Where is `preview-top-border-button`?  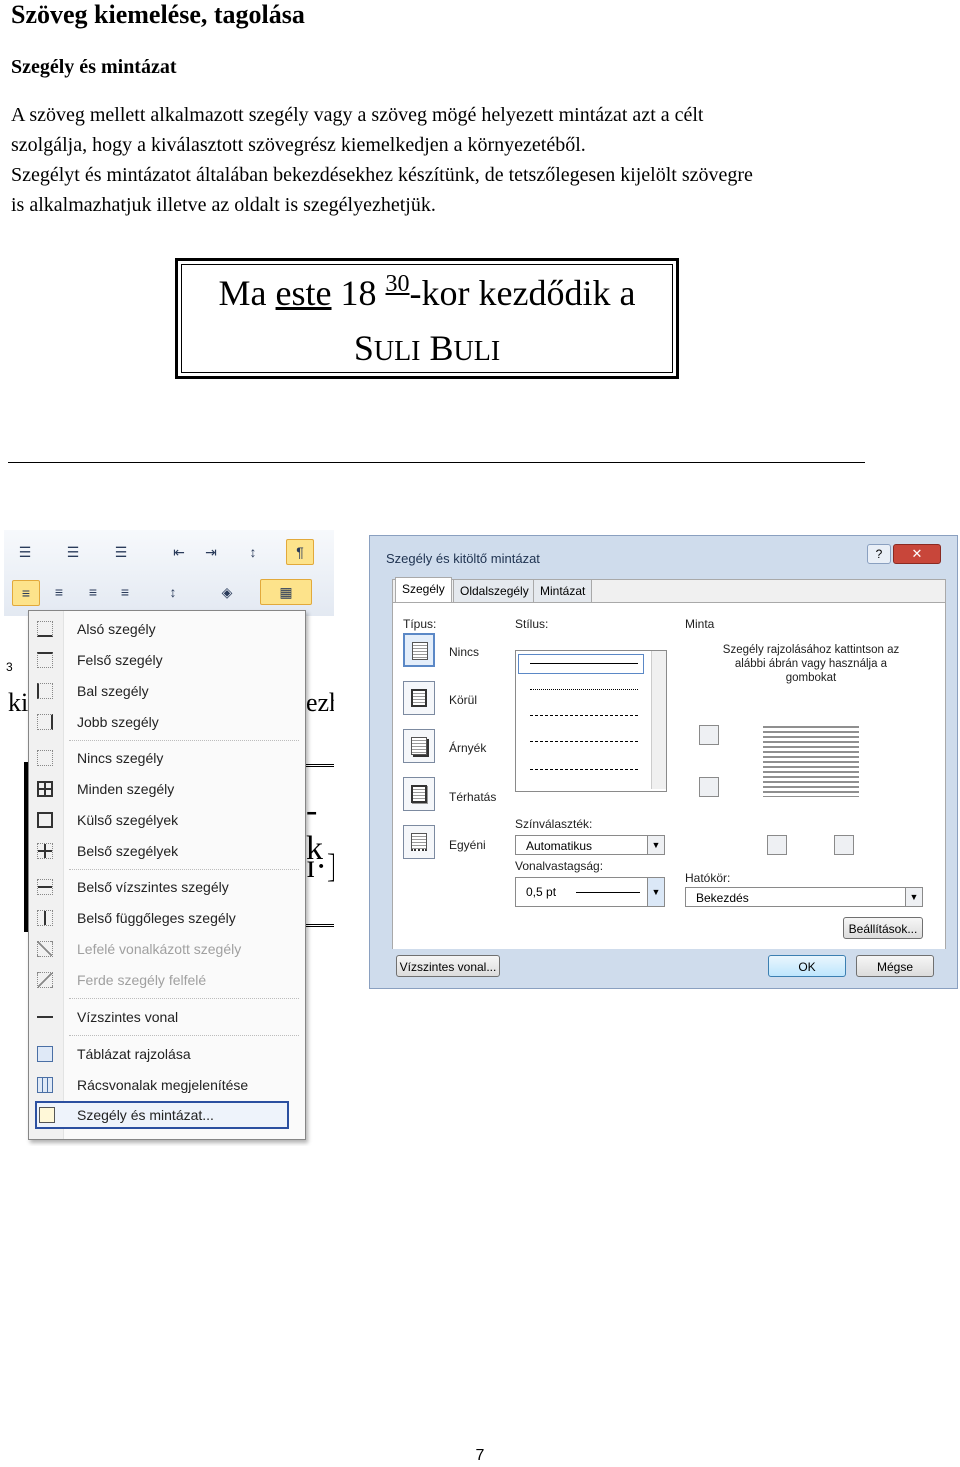
preview-top-border-button is located at coordinates (709, 735).